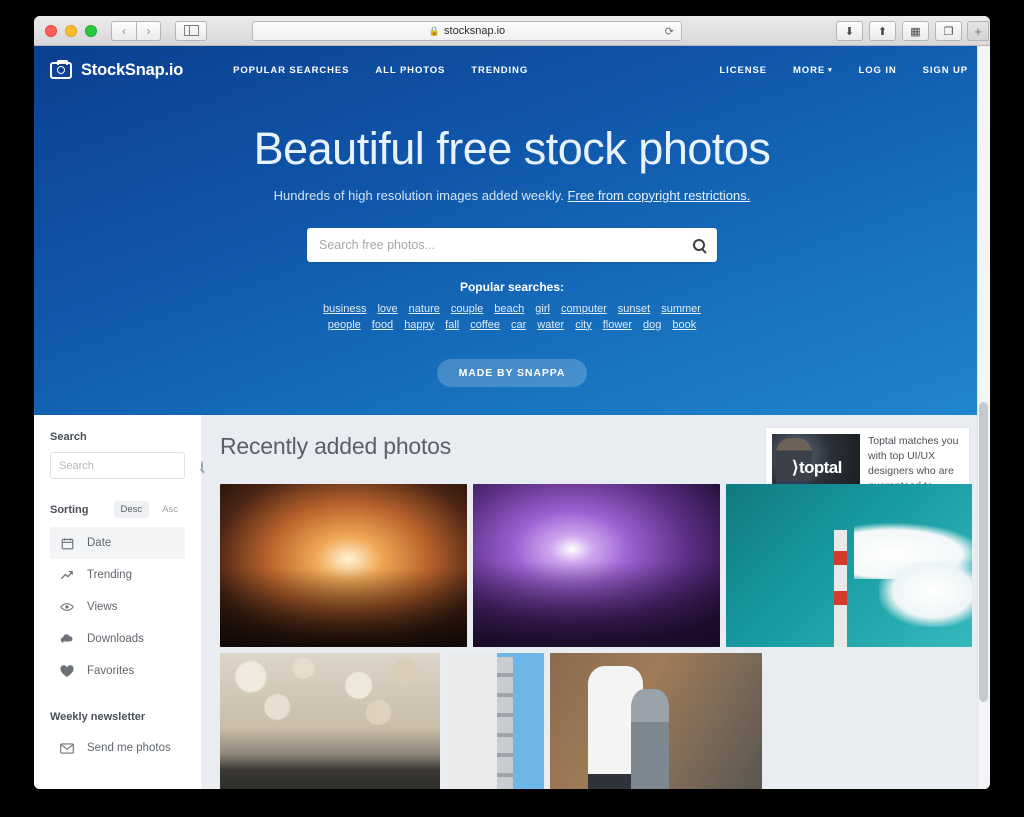  Describe the element at coordinates (849, 31) in the screenshot. I see `downloads-icon: ⬇` at that location.